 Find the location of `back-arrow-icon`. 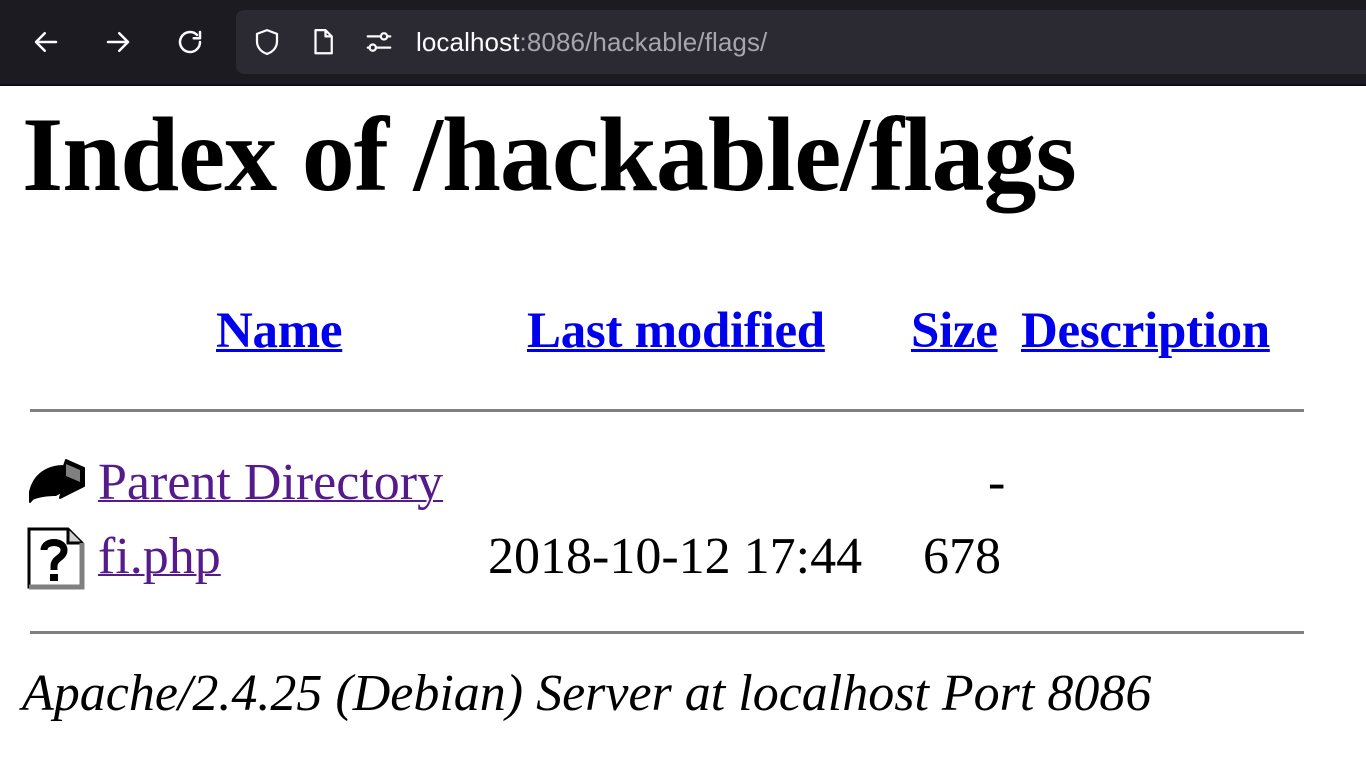

back-arrow-icon is located at coordinates (57, 481).